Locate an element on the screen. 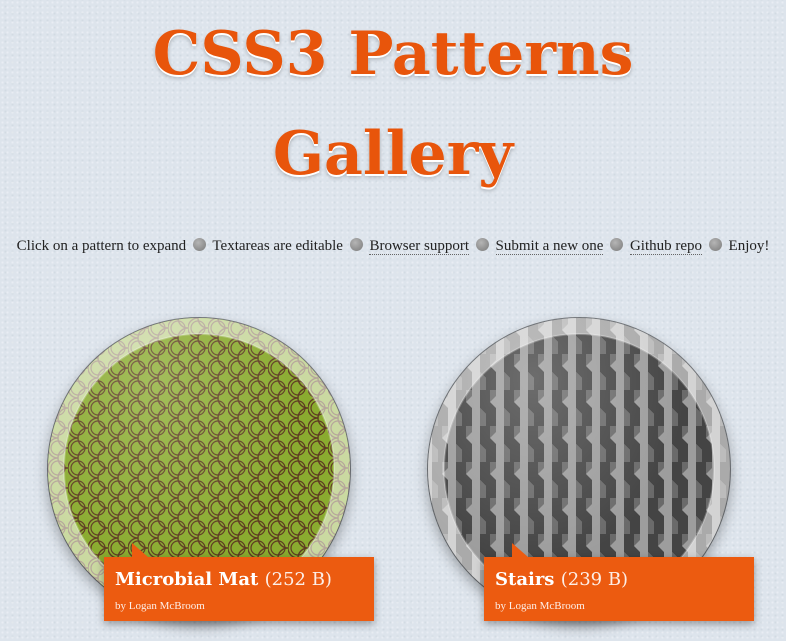 This screenshot has height=641, width=786. pattern-size: (252 B) is located at coordinates (298, 579).